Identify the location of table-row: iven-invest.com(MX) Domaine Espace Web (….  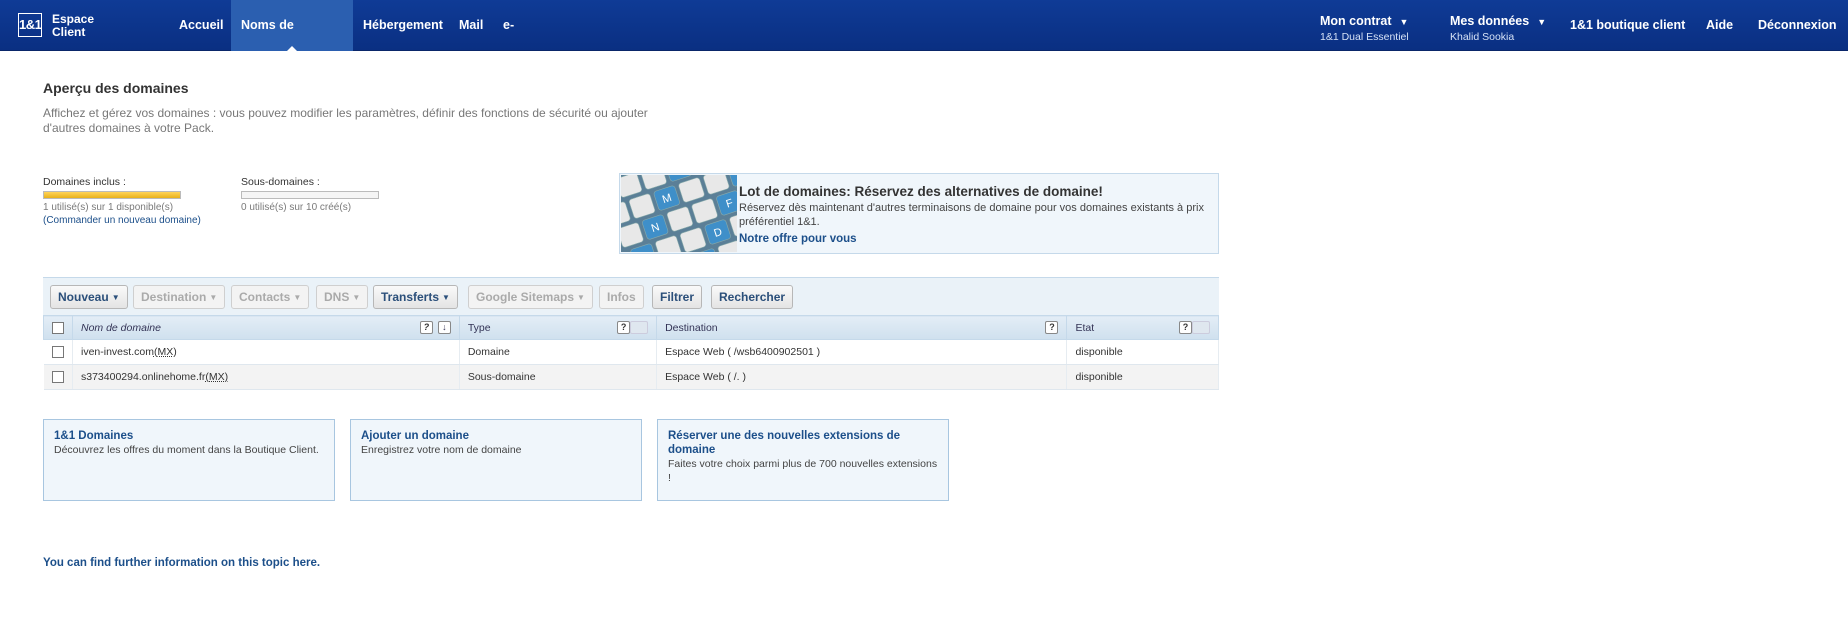
(631, 352).